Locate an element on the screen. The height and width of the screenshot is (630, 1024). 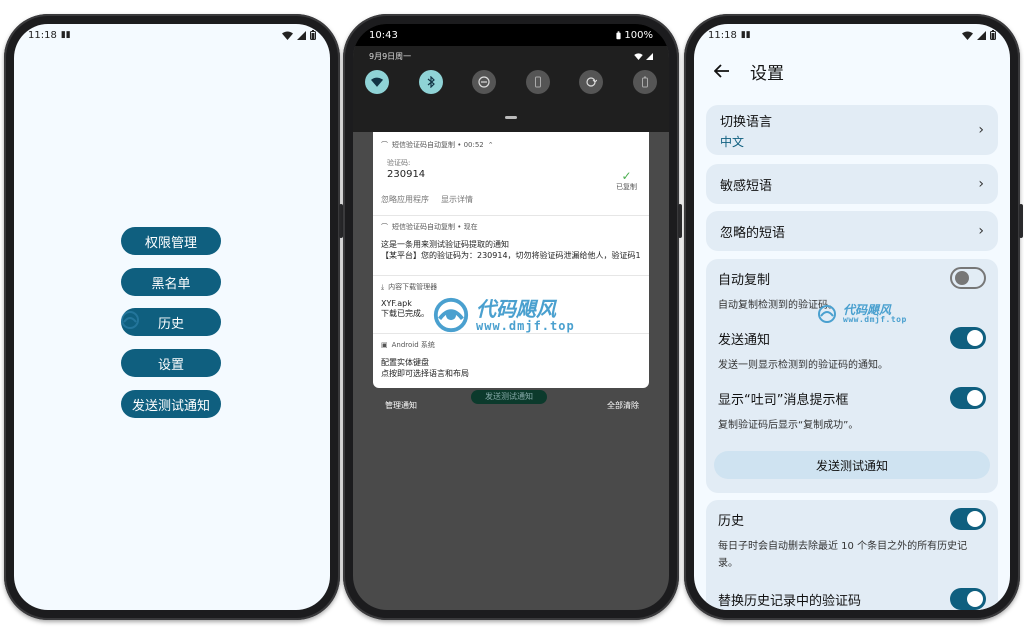
date-row: 9月9日周一 is located at coordinates (511, 56).